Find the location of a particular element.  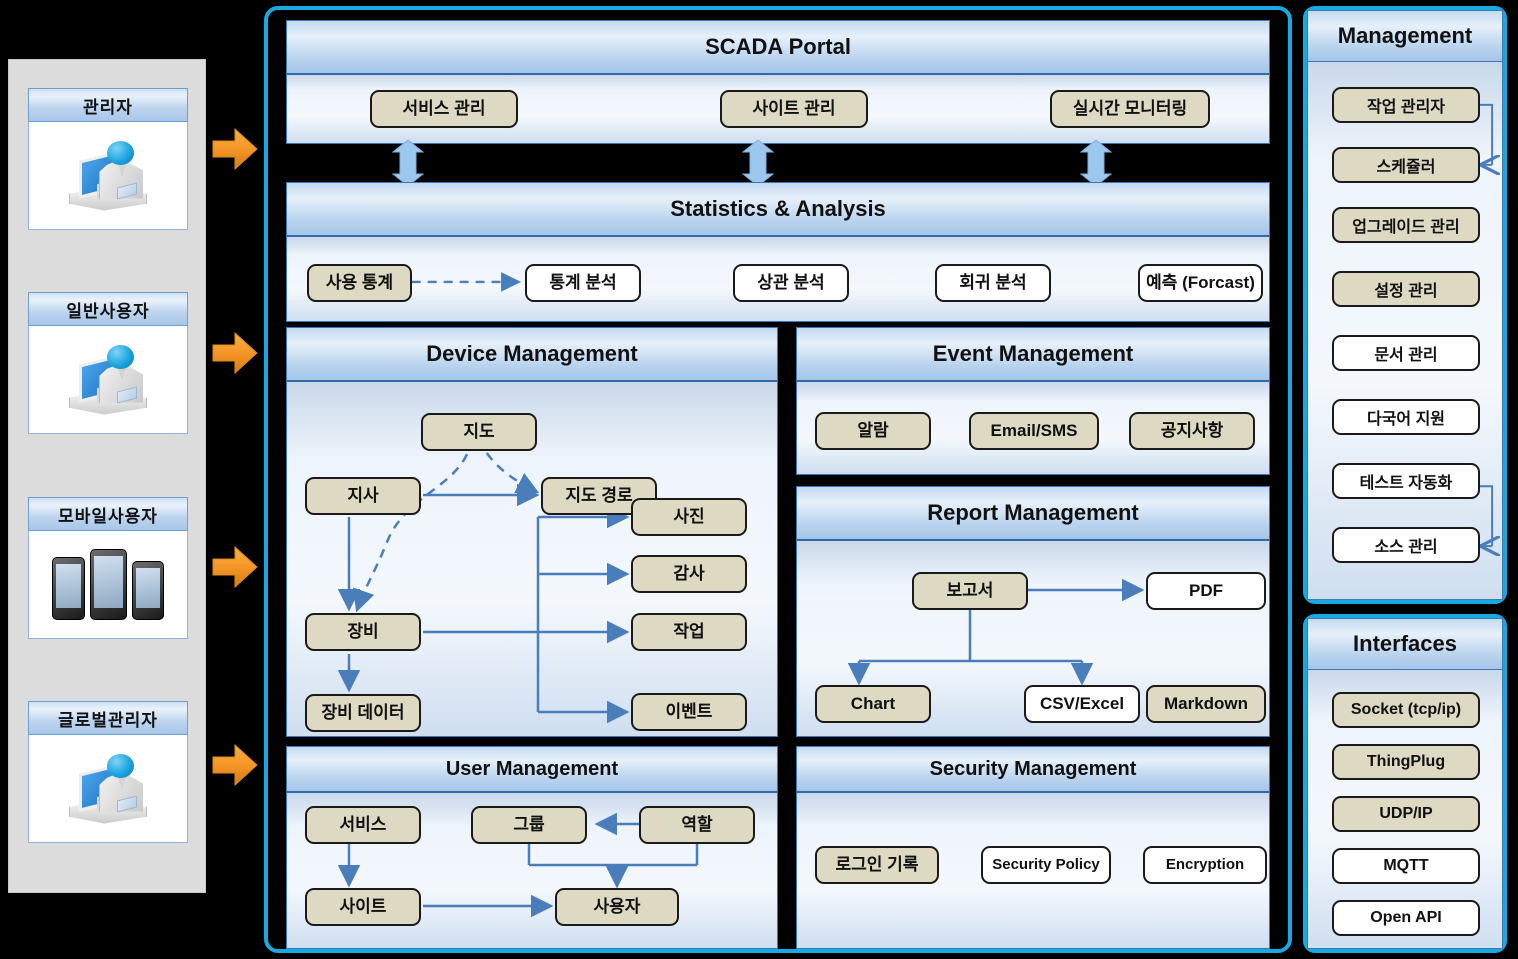

mobile-phones-icon is located at coordinates (108, 584).